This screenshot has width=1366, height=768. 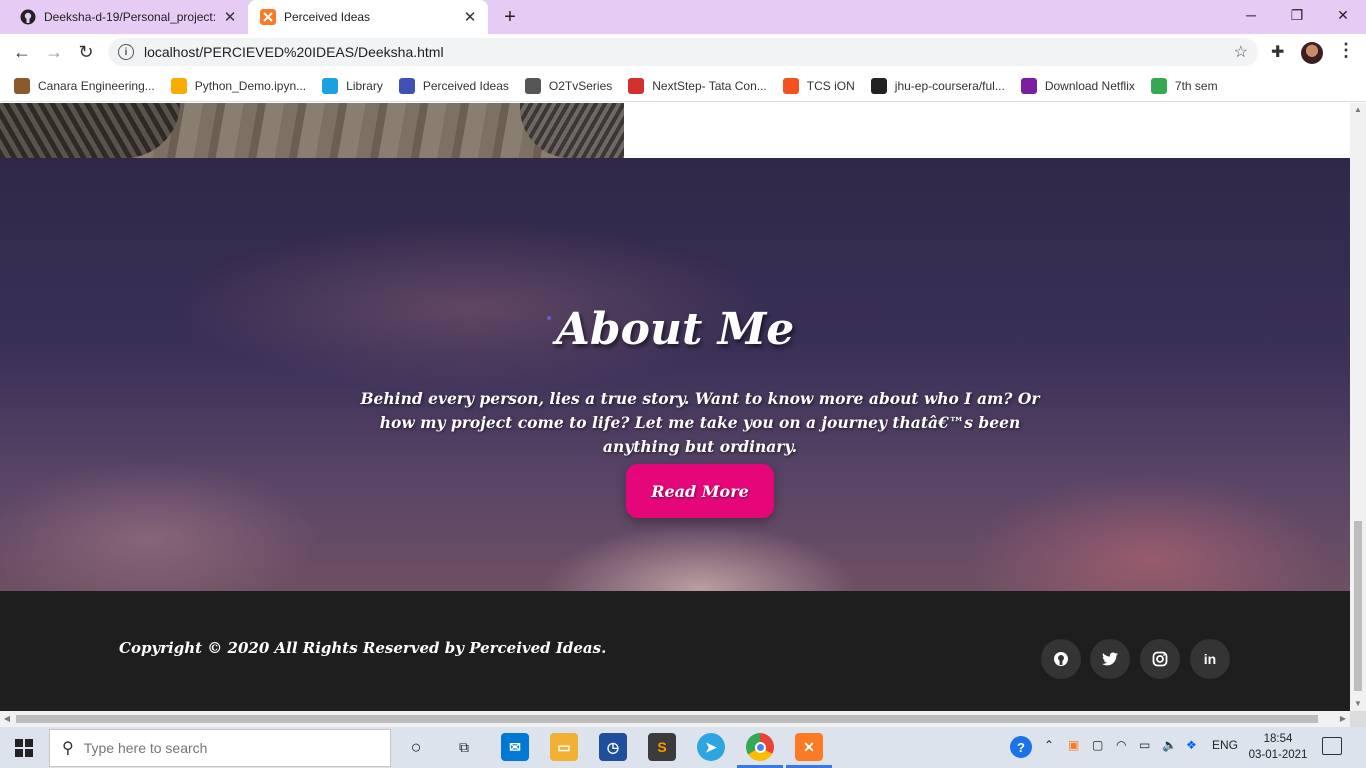 What do you see at coordinates (1225, 745) in the screenshot?
I see `language-indicator: ENG` at bounding box center [1225, 745].